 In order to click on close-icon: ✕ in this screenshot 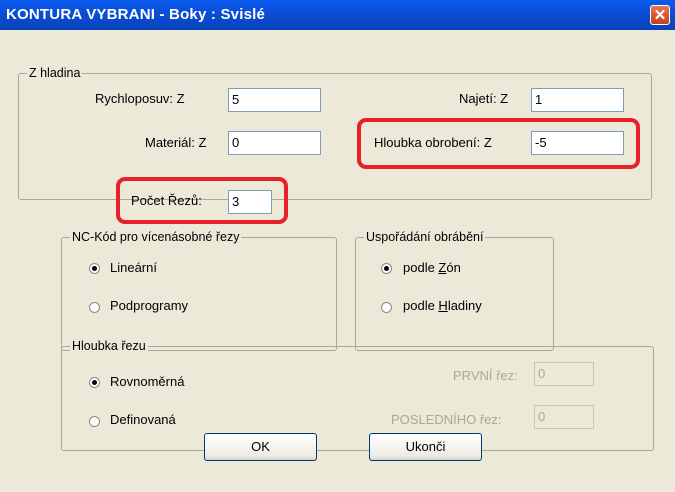, I will do `click(660, 15)`.